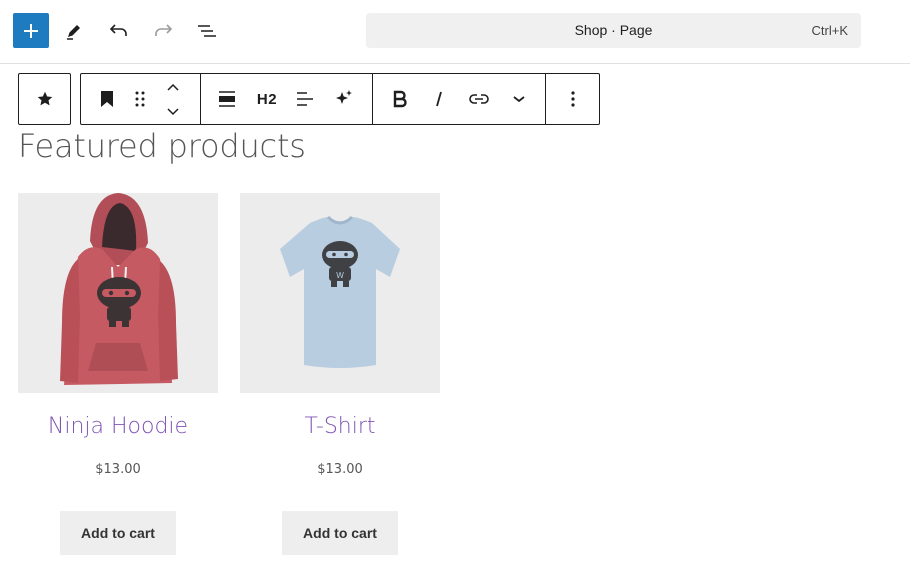 The width and height of the screenshot is (910, 578). What do you see at coordinates (118, 427) in the screenshot?
I see `product-name: Ninja Hoodie` at bounding box center [118, 427].